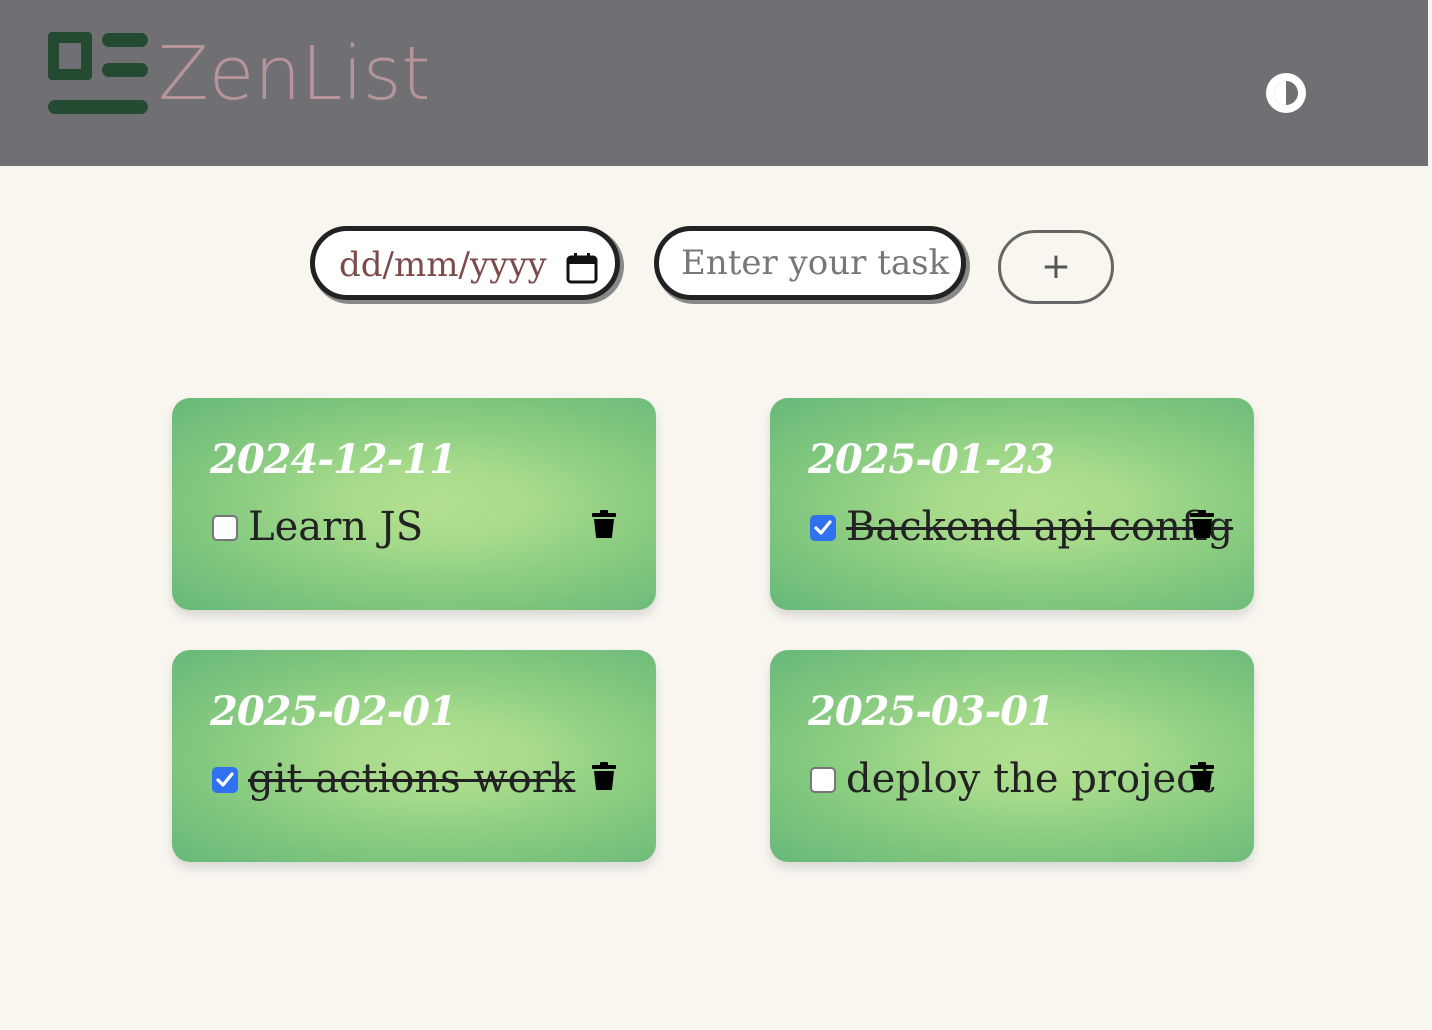 This screenshot has height=1030, width=1432. Describe the element at coordinates (810, 263) in the screenshot. I see `task-input` at that location.